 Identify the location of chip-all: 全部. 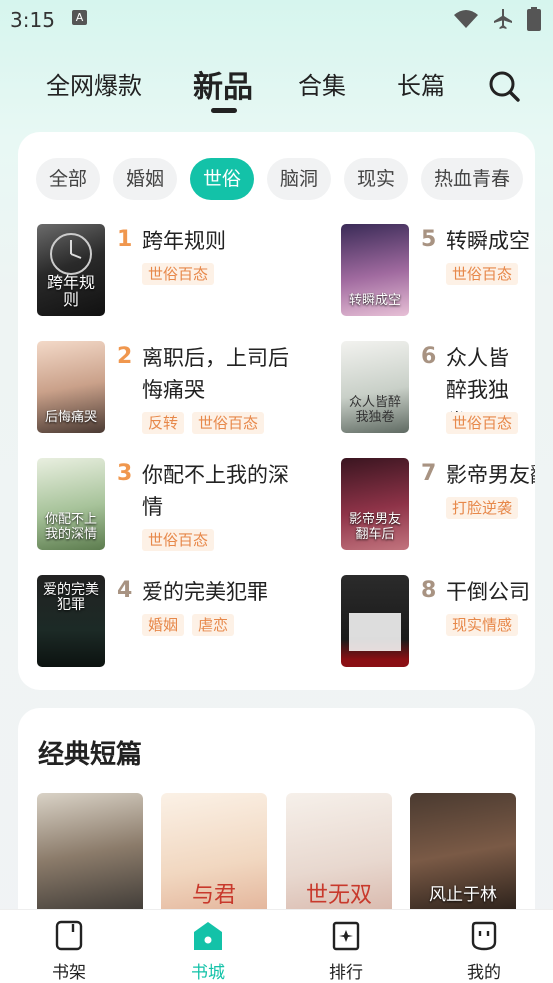
(68, 179).